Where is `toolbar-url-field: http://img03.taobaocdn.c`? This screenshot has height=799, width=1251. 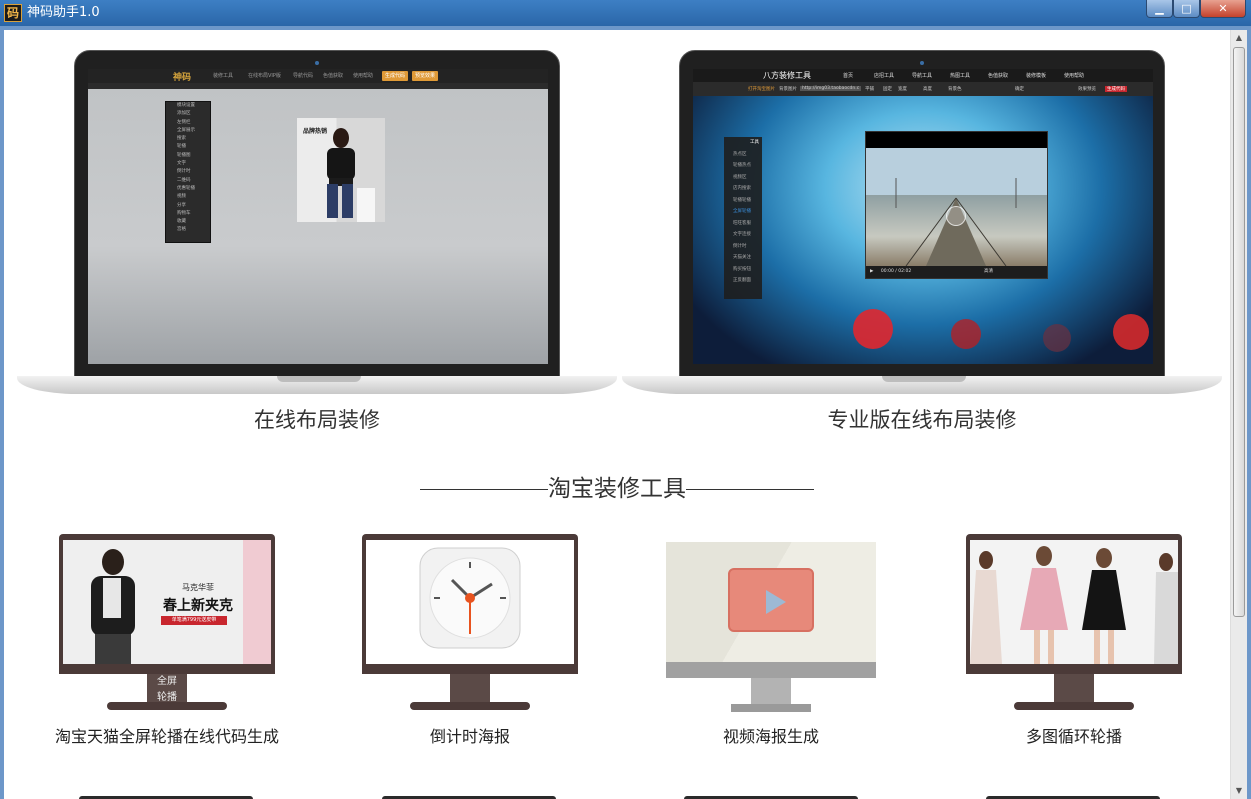 toolbar-url-field: http://img03.taobaocdn.c is located at coordinates (831, 88).